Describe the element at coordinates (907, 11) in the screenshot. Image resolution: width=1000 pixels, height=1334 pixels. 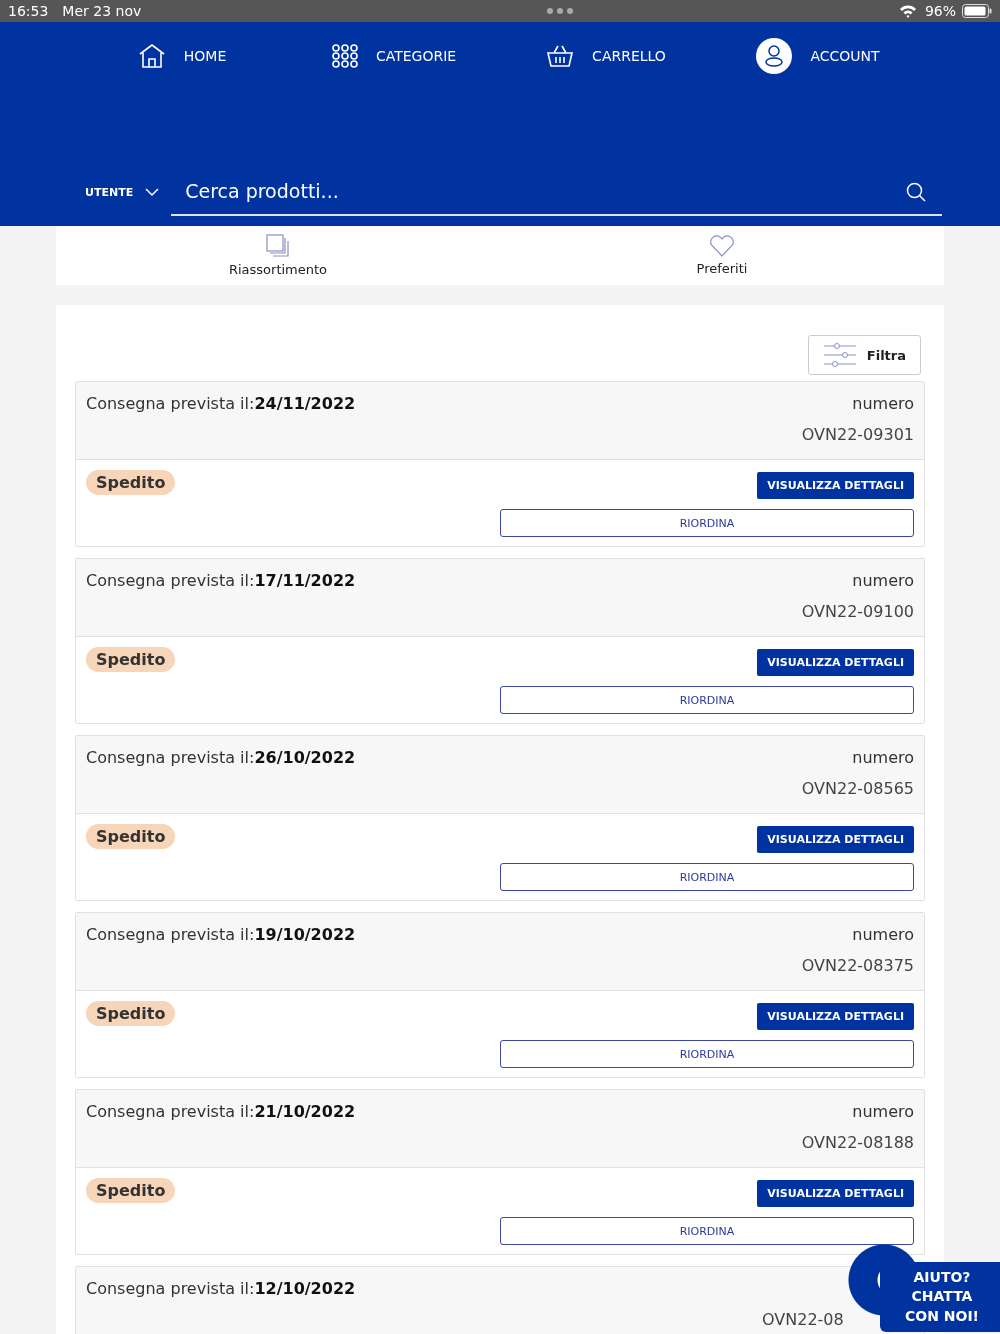
I see `wifi-icon` at that location.